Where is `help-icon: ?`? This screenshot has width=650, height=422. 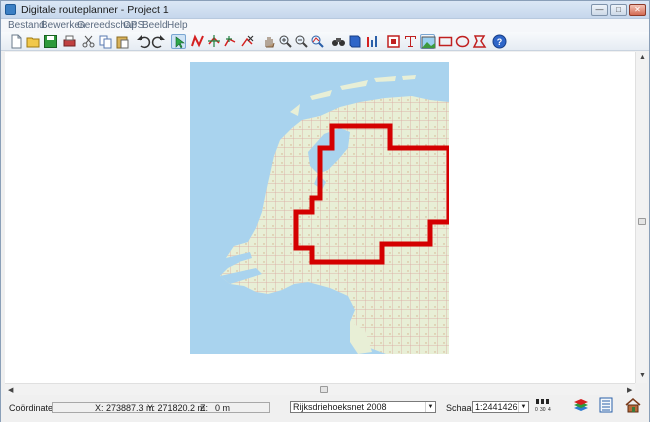
help-icon: ? is located at coordinates (499, 41).